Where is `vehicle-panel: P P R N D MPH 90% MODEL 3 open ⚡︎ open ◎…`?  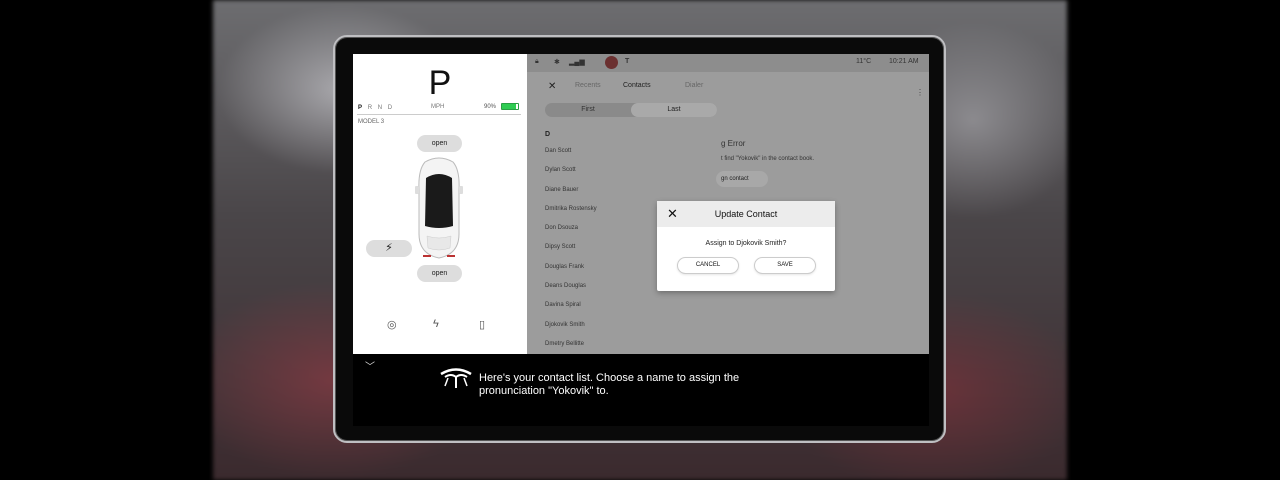 vehicle-panel: P P R N D MPH 90% MODEL 3 open ⚡︎ open ◎… is located at coordinates (440, 204).